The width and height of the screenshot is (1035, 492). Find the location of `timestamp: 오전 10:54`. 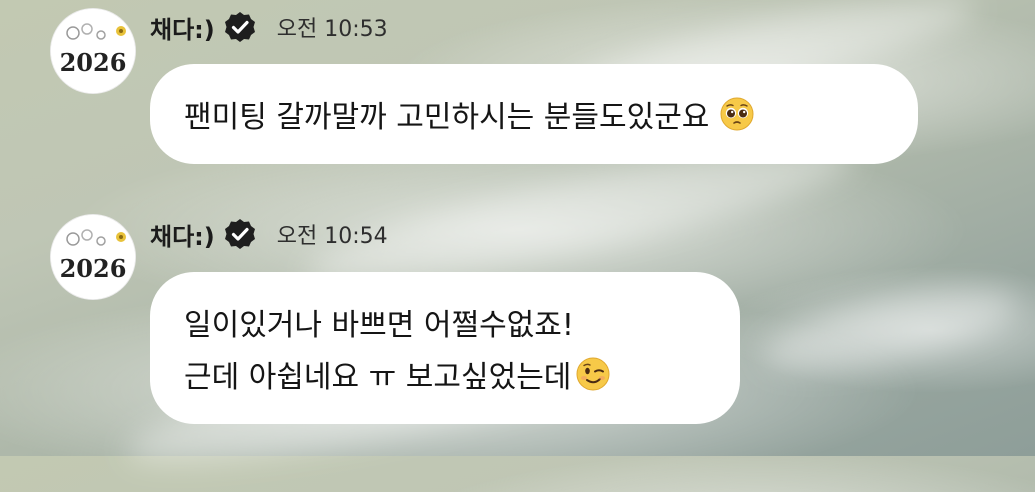

timestamp: 오전 10:54 is located at coordinates (332, 236).